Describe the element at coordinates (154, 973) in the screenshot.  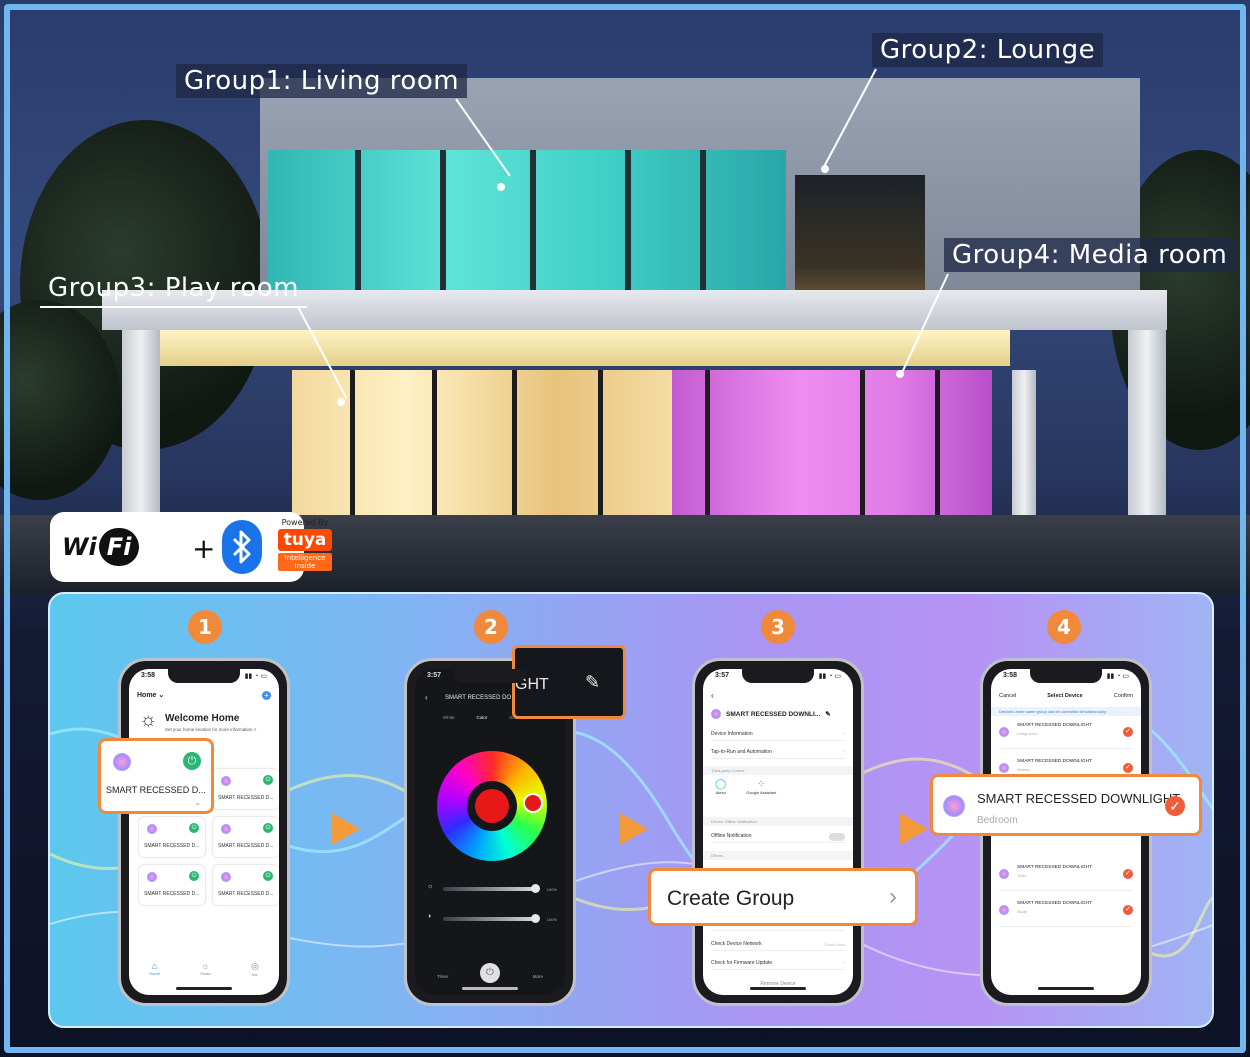
I see `tab-home-label: Home` at that location.